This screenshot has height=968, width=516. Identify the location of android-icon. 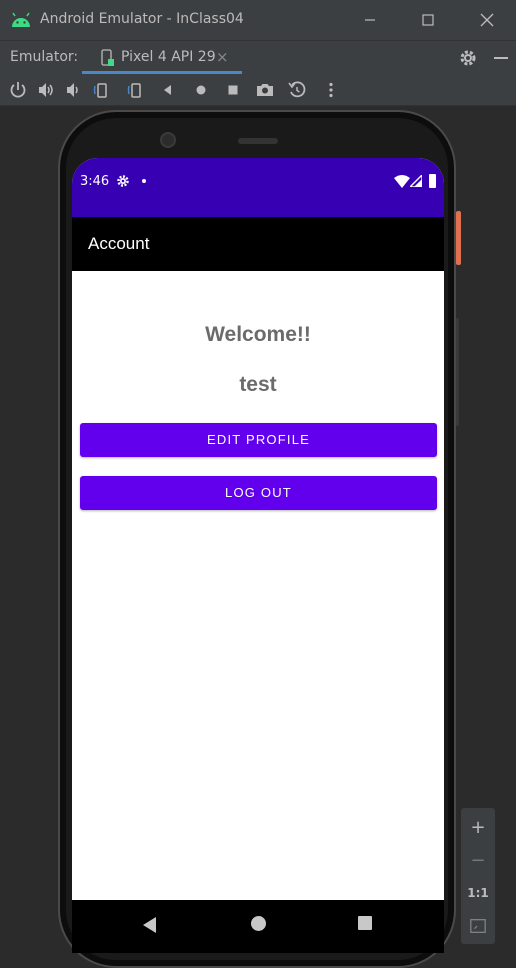
(21, 19).